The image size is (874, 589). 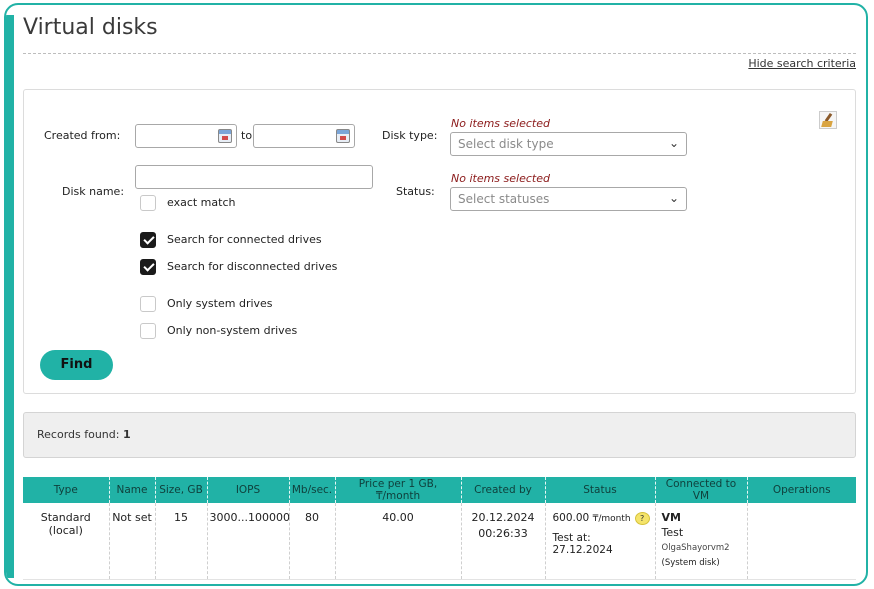 I want to click on cell-mbps: 80, so click(x=312, y=541).